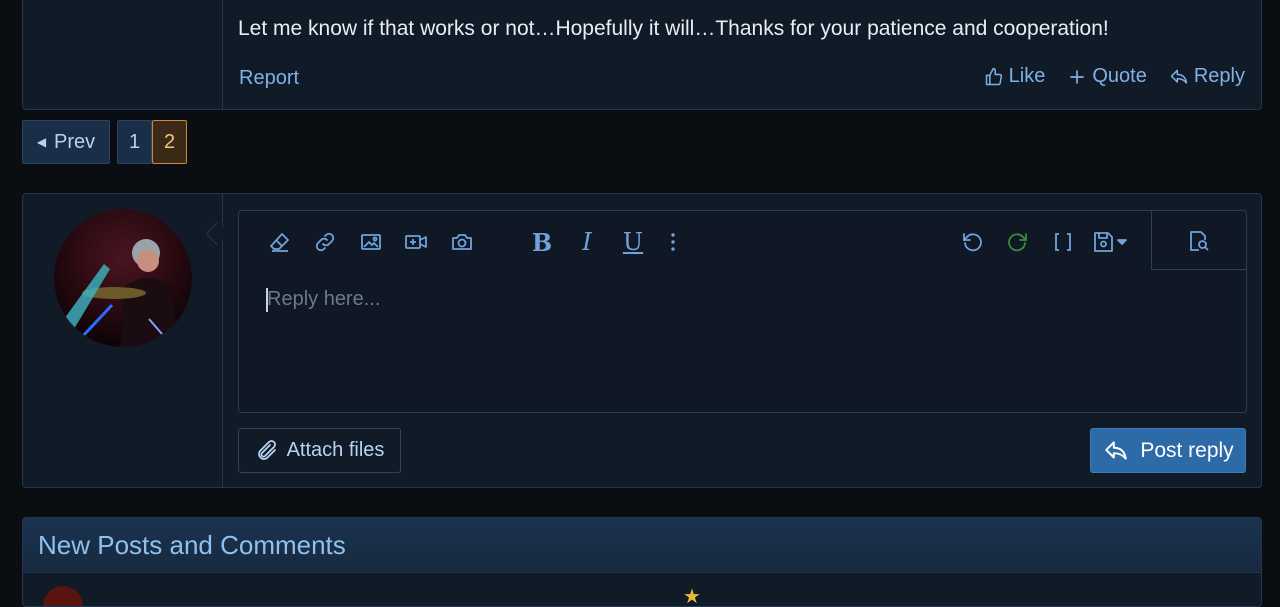 Image resolution: width=1280 pixels, height=607 pixels. Describe the element at coordinates (1187, 450) in the screenshot. I see `post-reply-label: Post reply` at that location.